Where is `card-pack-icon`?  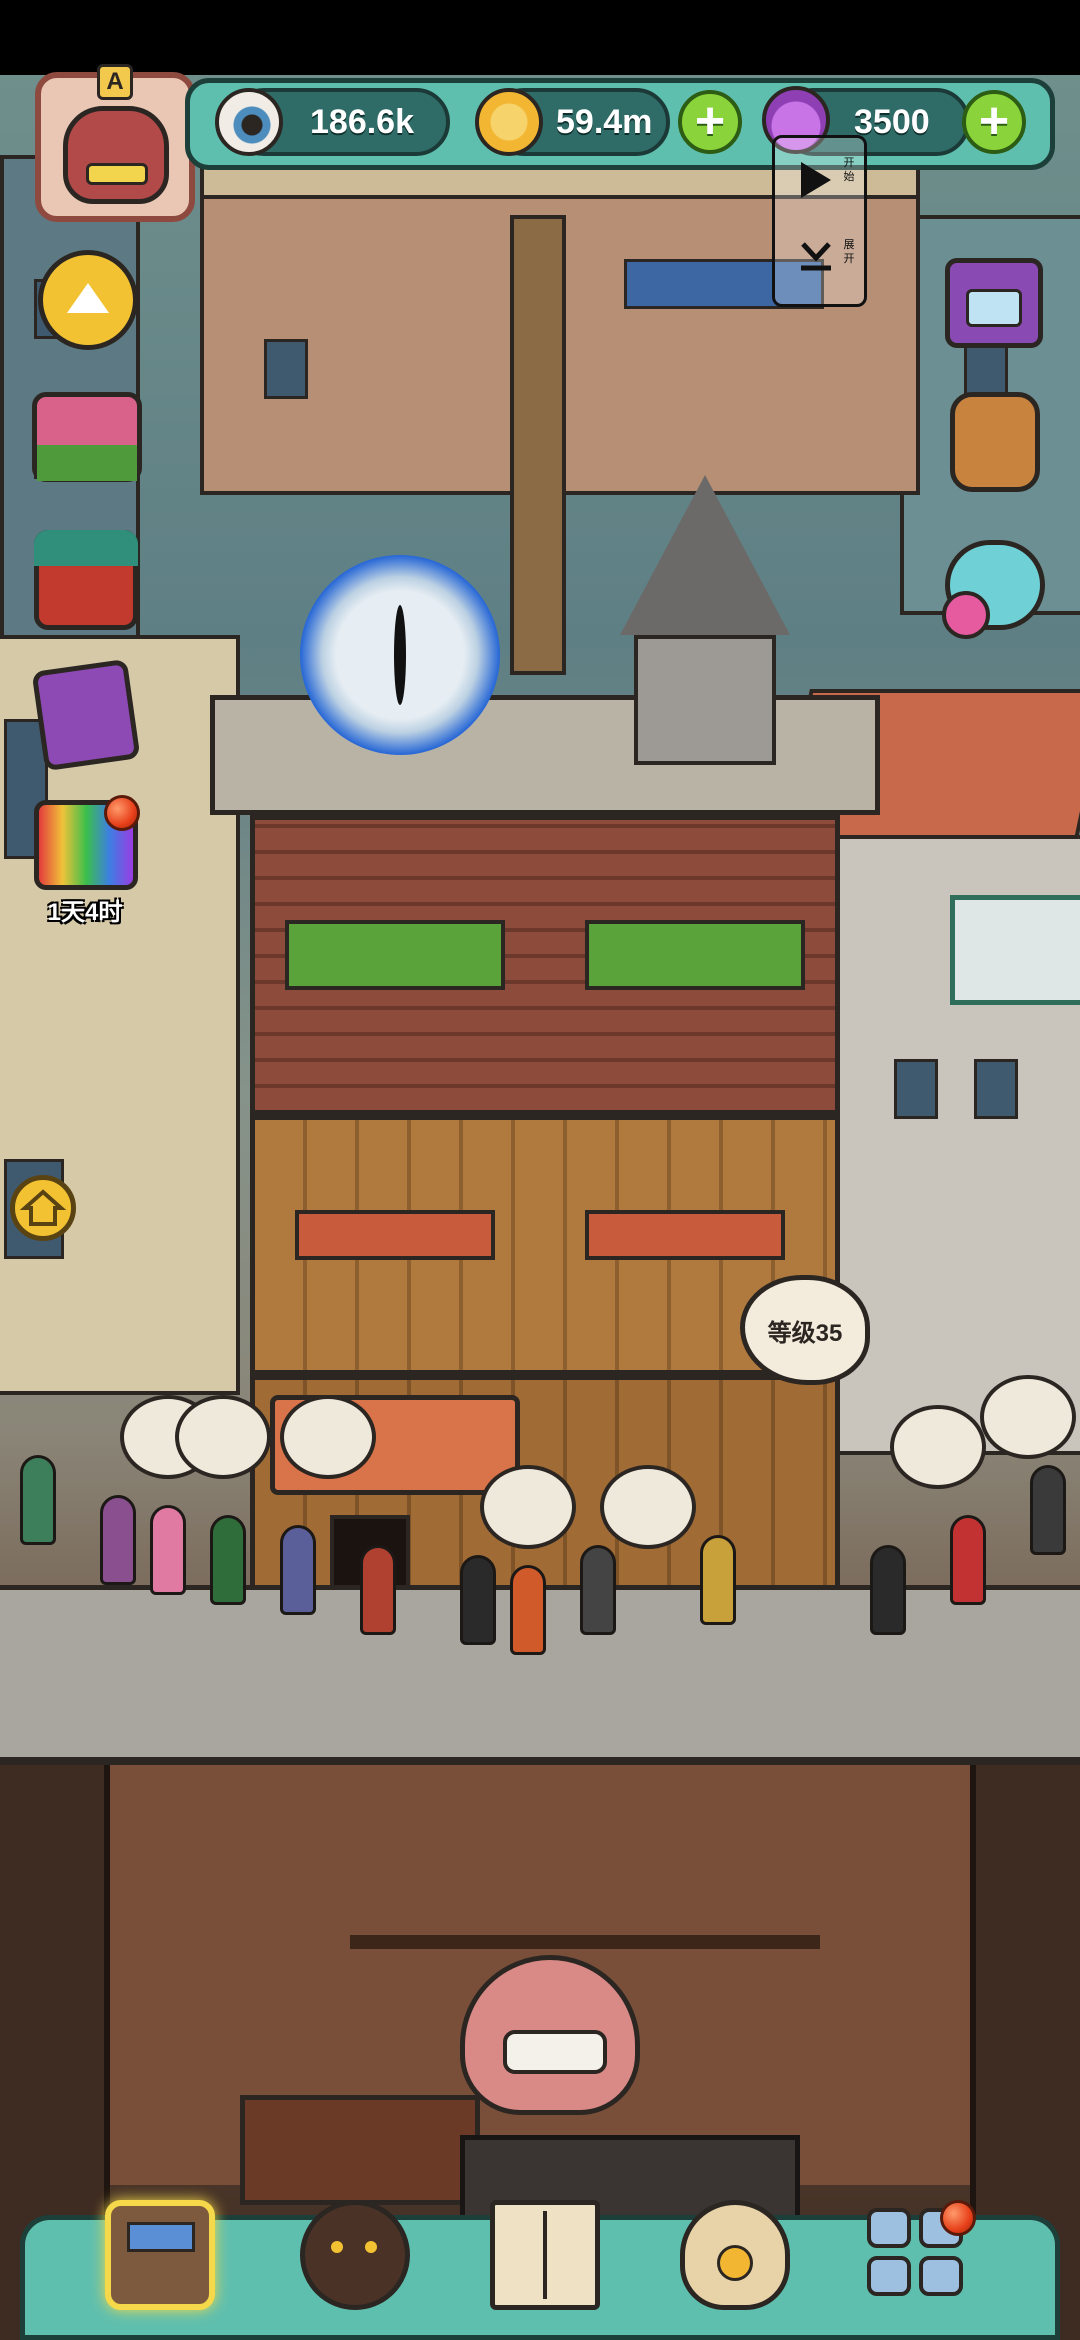 card-pack-icon is located at coordinates (86, 715).